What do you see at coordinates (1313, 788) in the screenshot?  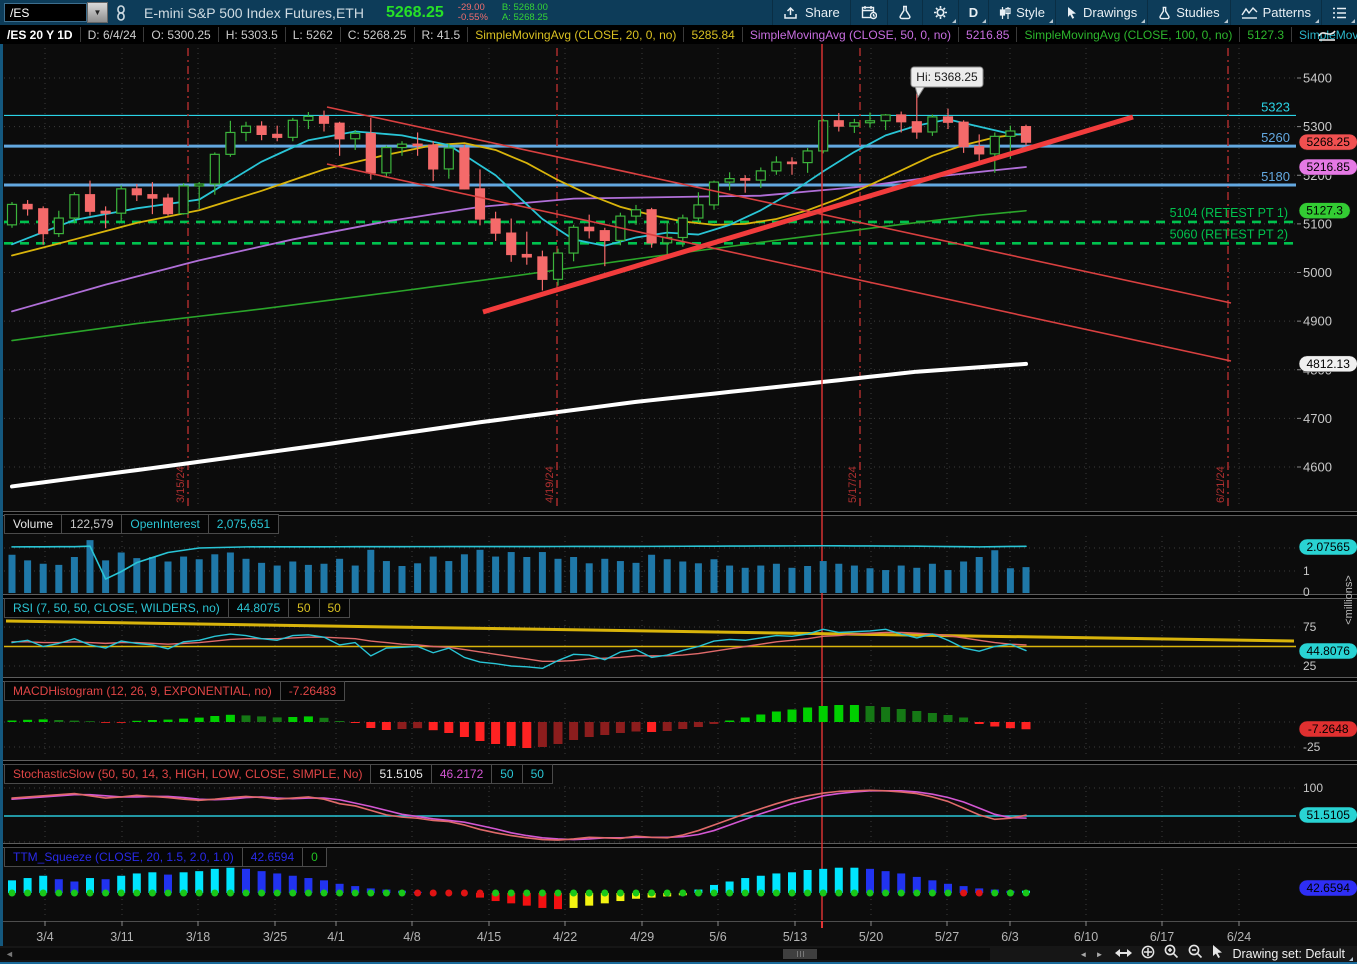 I see `svg-text: 100` at bounding box center [1313, 788].